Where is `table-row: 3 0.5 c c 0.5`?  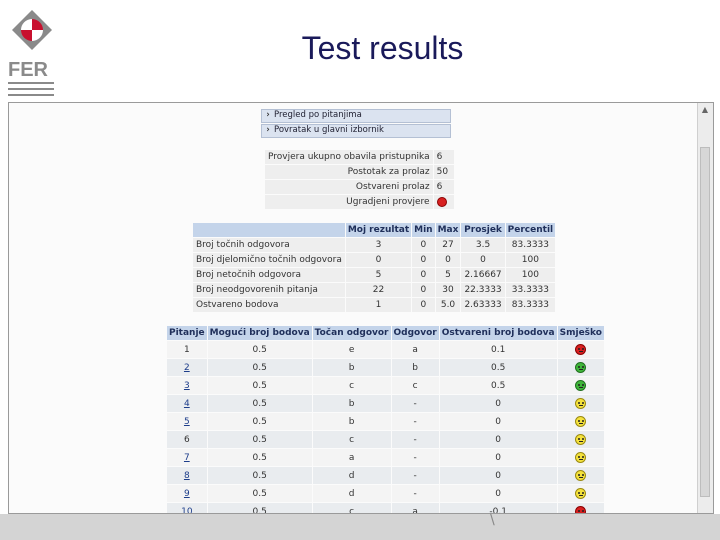 table-row: 3 0.5 c c 0.5 is located at coordinates (385, 385).